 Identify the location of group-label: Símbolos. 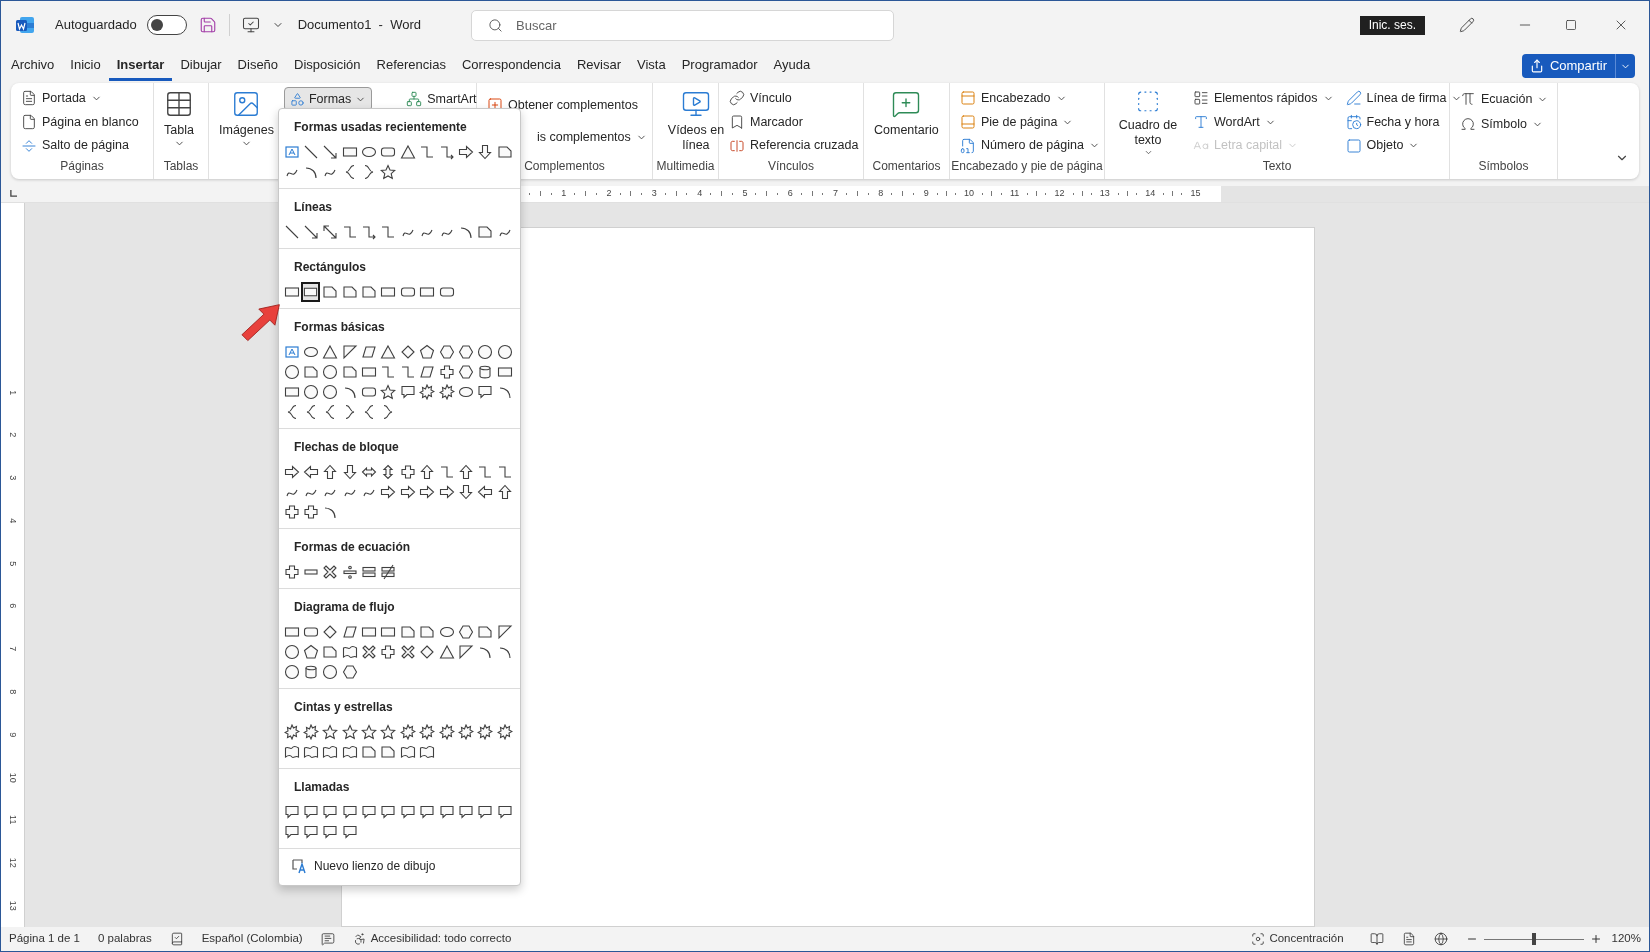
(1503, 166).